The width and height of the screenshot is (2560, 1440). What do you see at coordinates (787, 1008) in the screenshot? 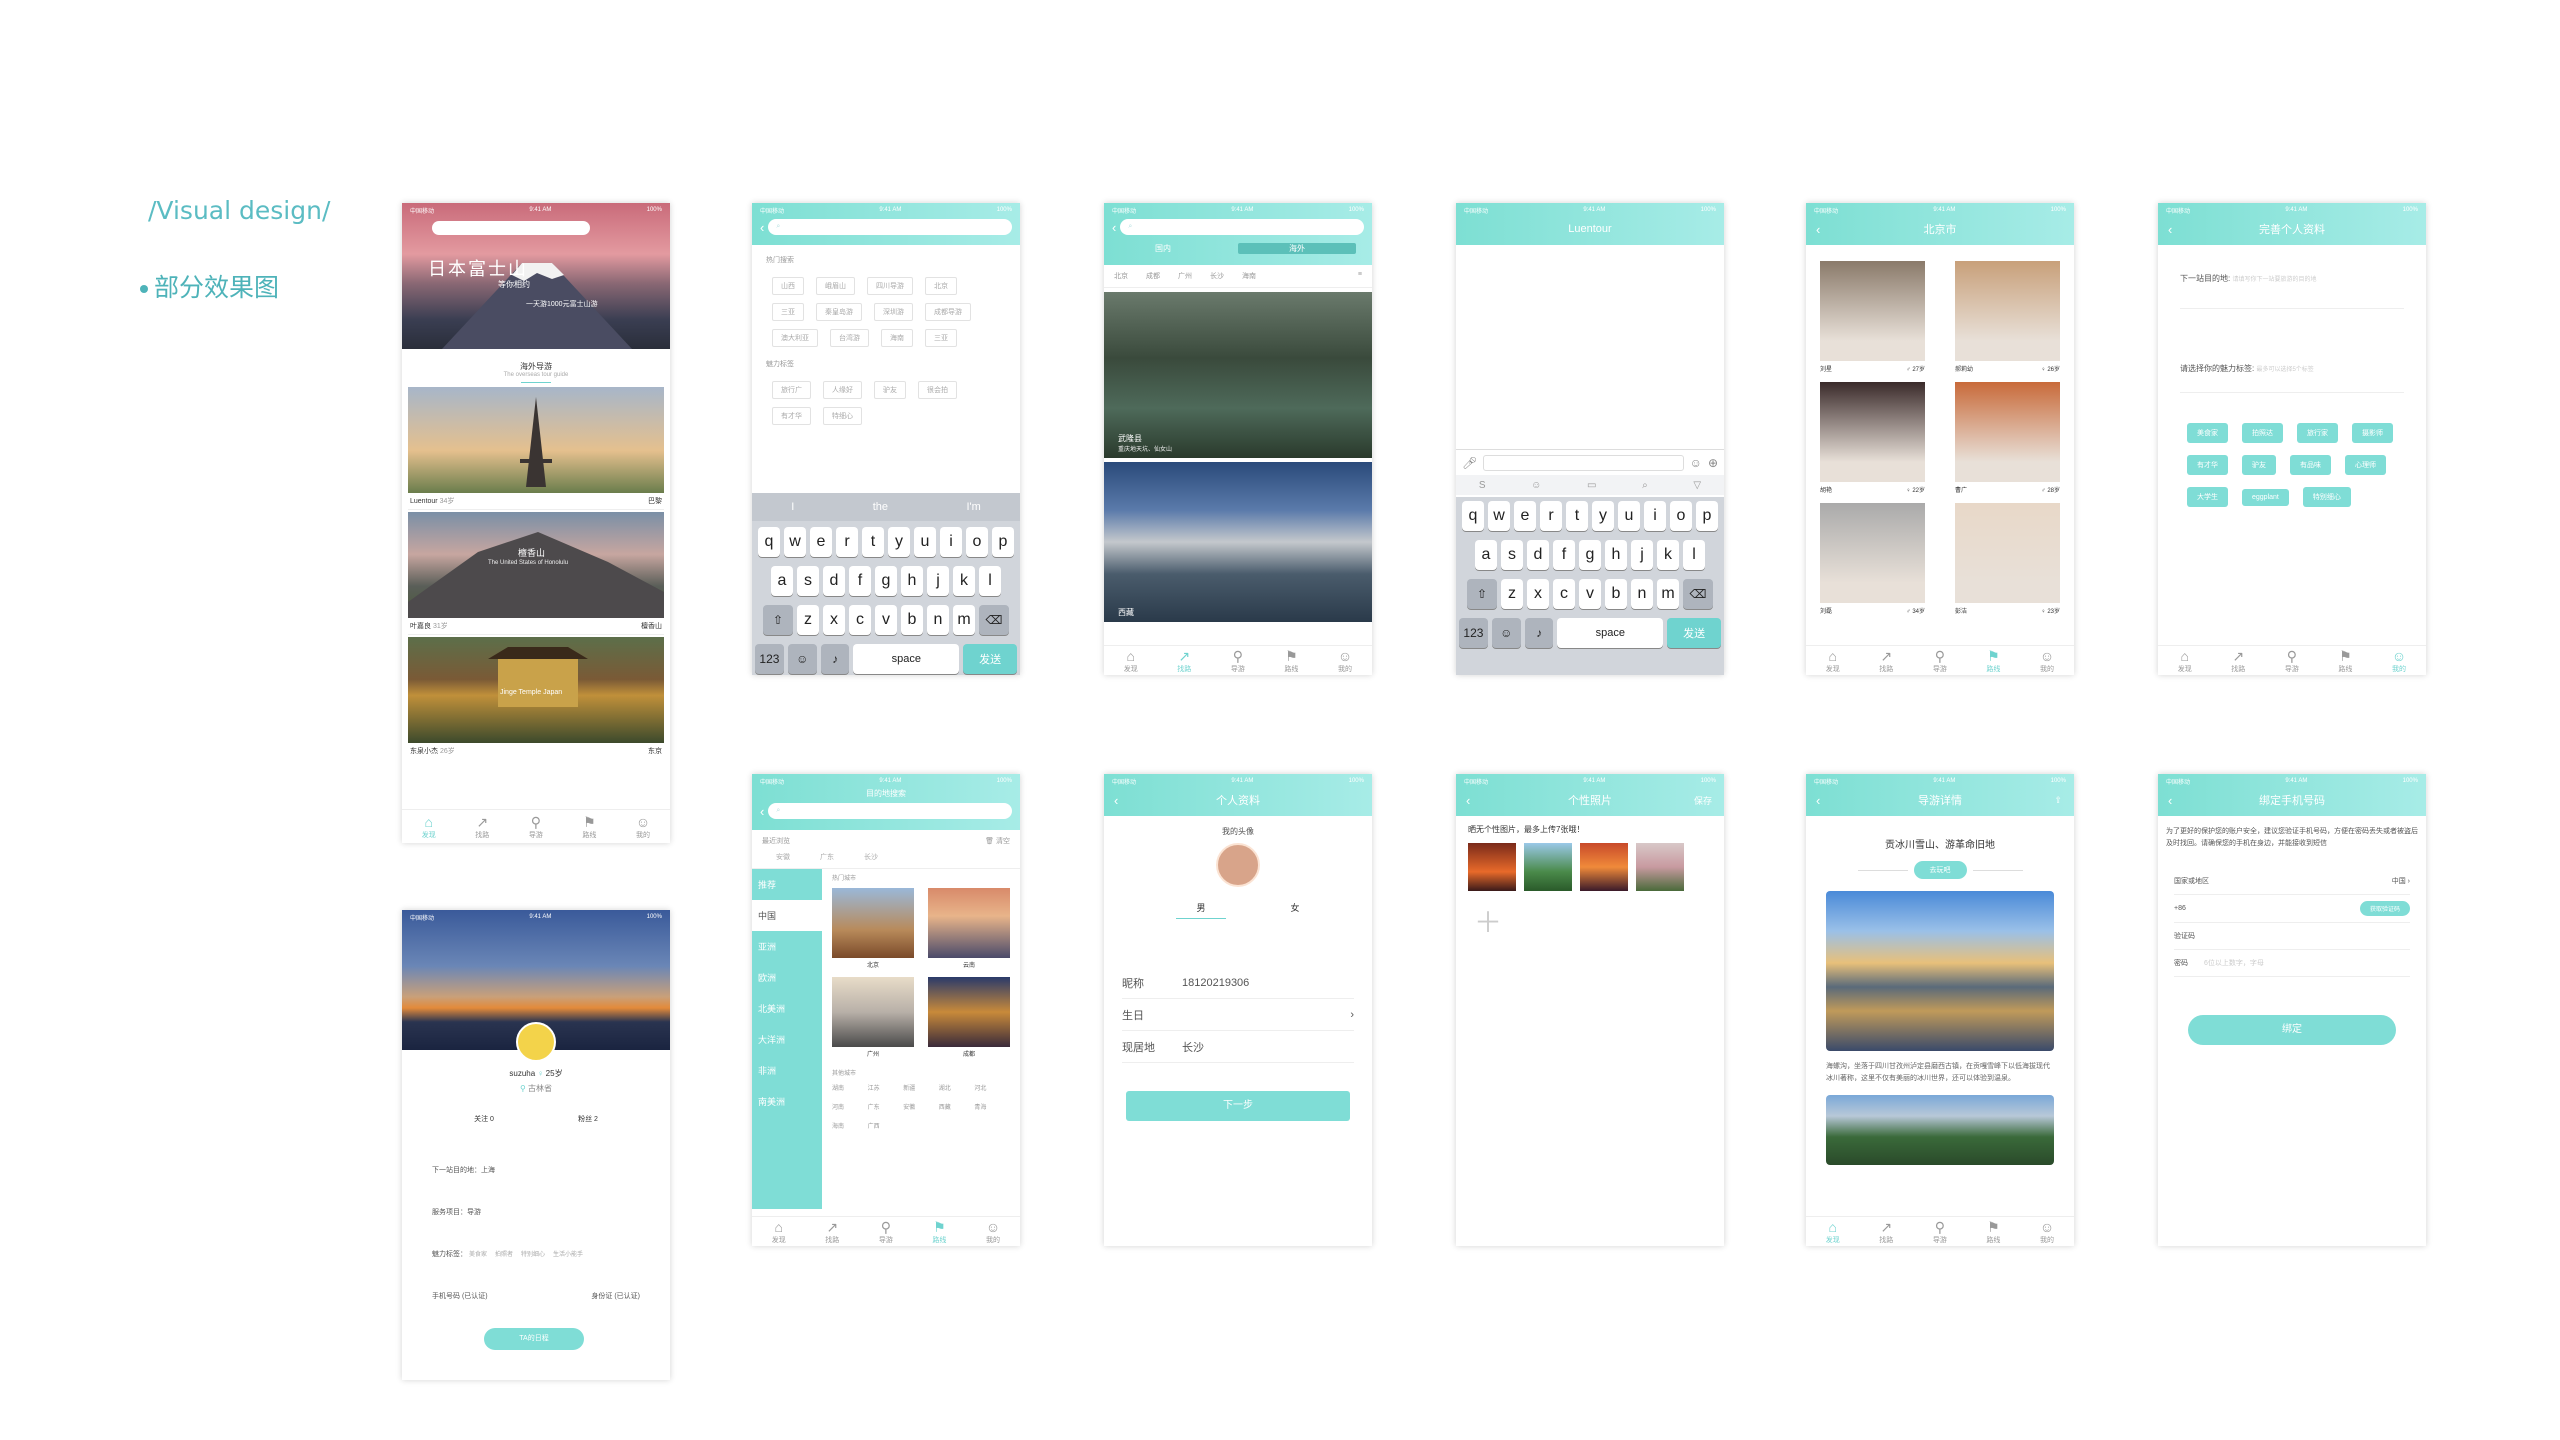
I see `region-item: 北美洲` at bounding box center [787, 1008].